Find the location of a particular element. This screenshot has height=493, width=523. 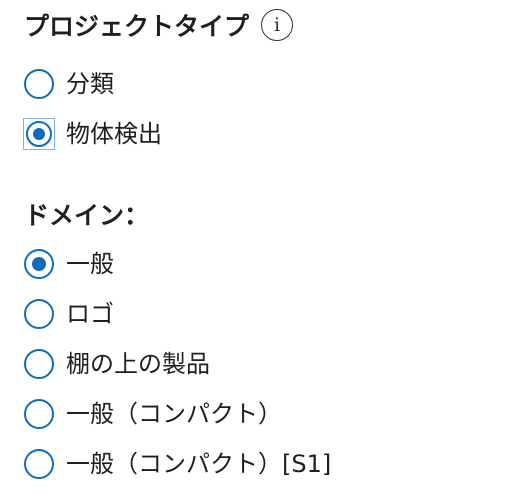

project-type-option-classification: 分類 is located at coordinates (69, 84).